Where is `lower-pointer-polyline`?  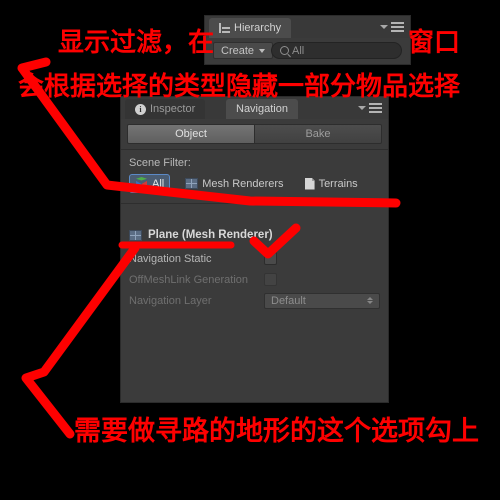 lower-pointer-polyline is located at coordinates (80, 341).